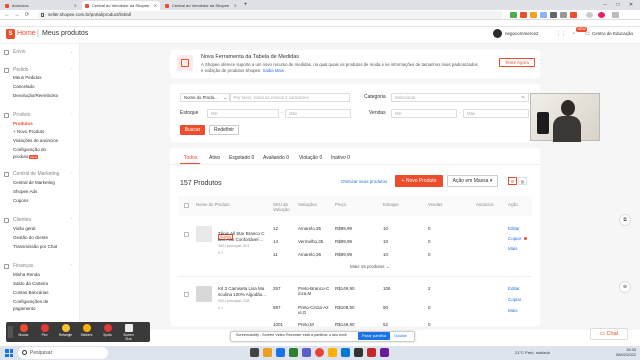 The width and height of the screenshot is (640, 360). Describe the element at coordinates (573, 34) in the screenshot. I see `notification-bell-icon: ◔` at that location.